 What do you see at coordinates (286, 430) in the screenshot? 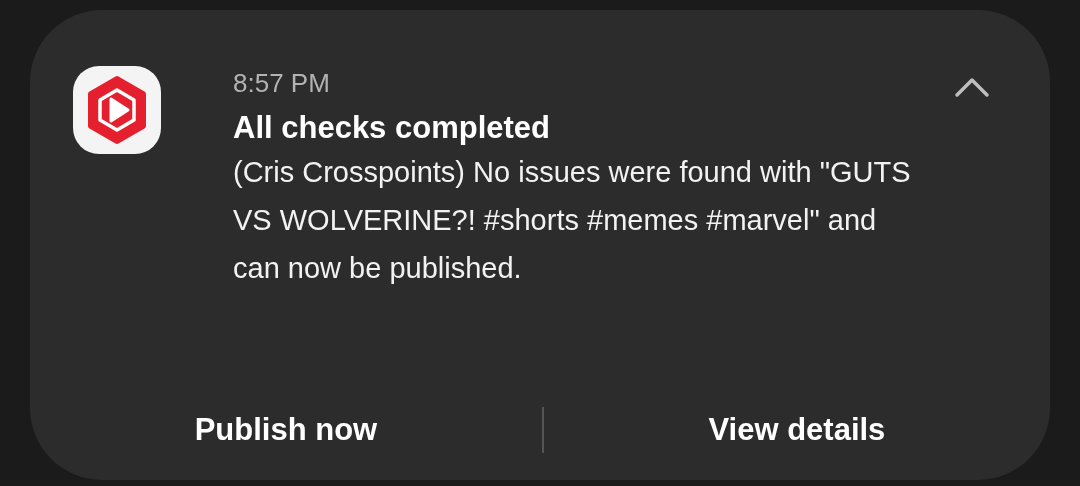
I see `publish-button: Publish now` at bounding box center [286, 430].